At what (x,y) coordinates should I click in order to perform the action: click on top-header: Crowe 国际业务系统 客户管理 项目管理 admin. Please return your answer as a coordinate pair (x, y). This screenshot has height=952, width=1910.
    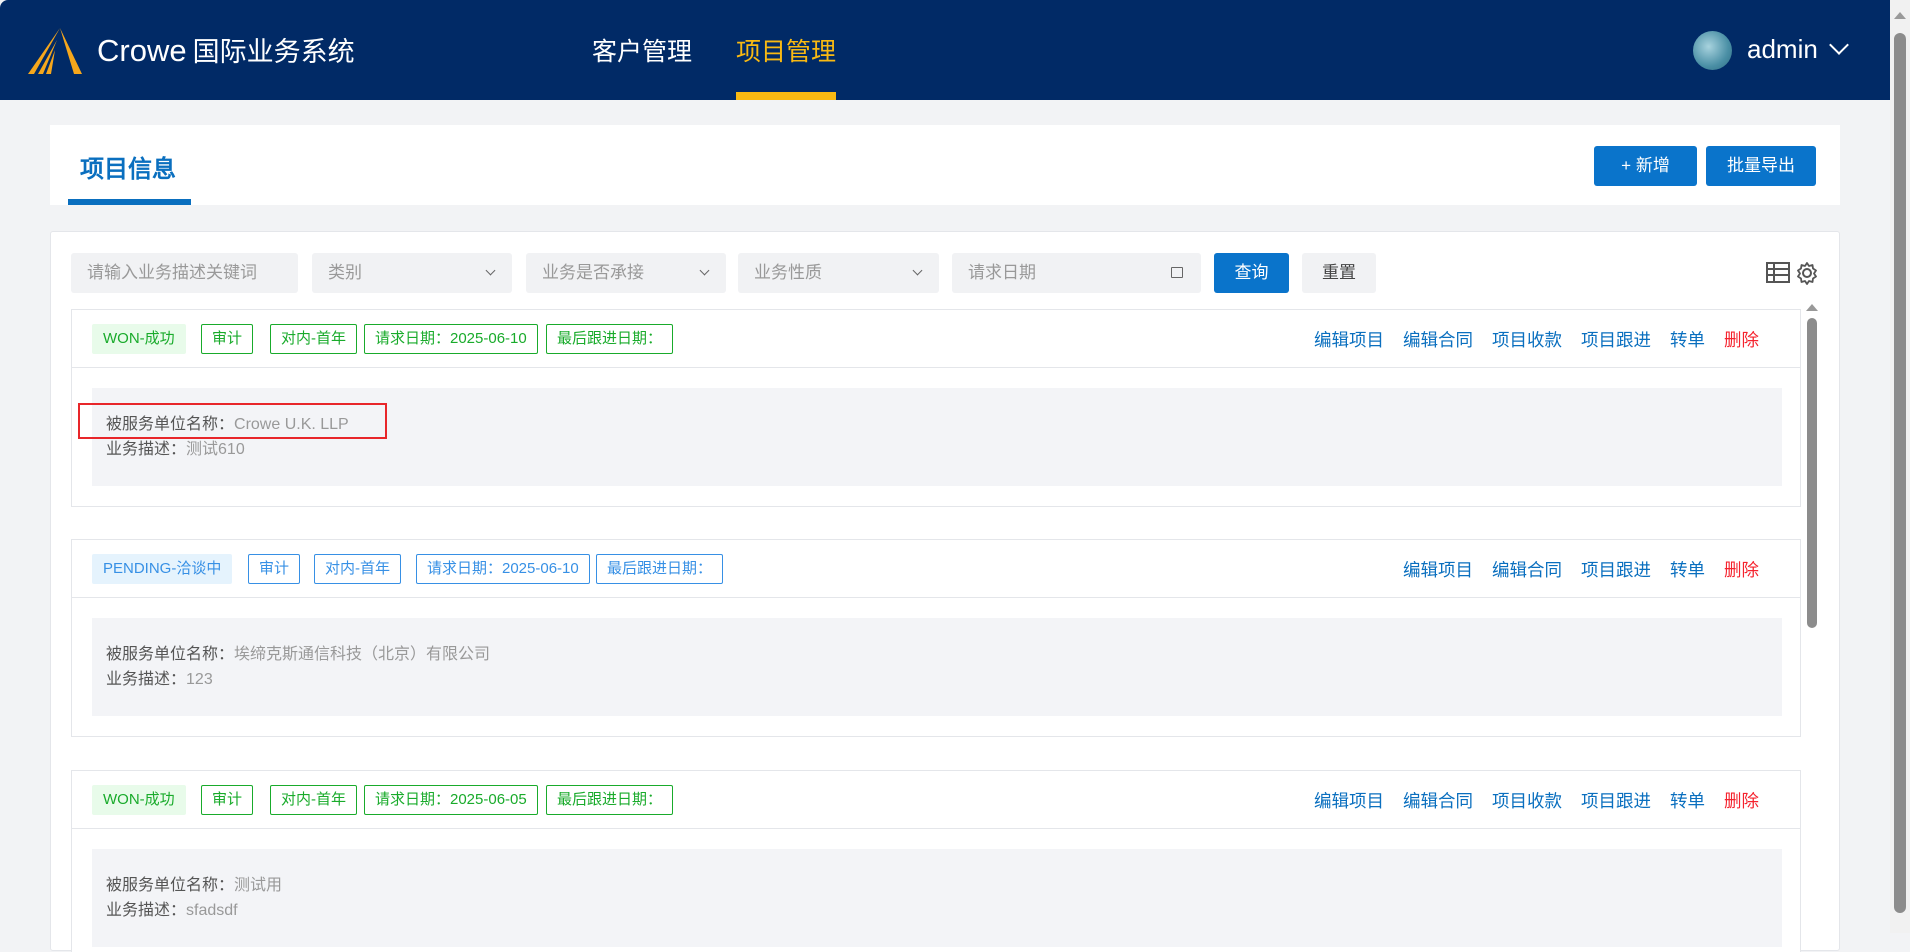
    Looking at the image, I should click on (945, 50).